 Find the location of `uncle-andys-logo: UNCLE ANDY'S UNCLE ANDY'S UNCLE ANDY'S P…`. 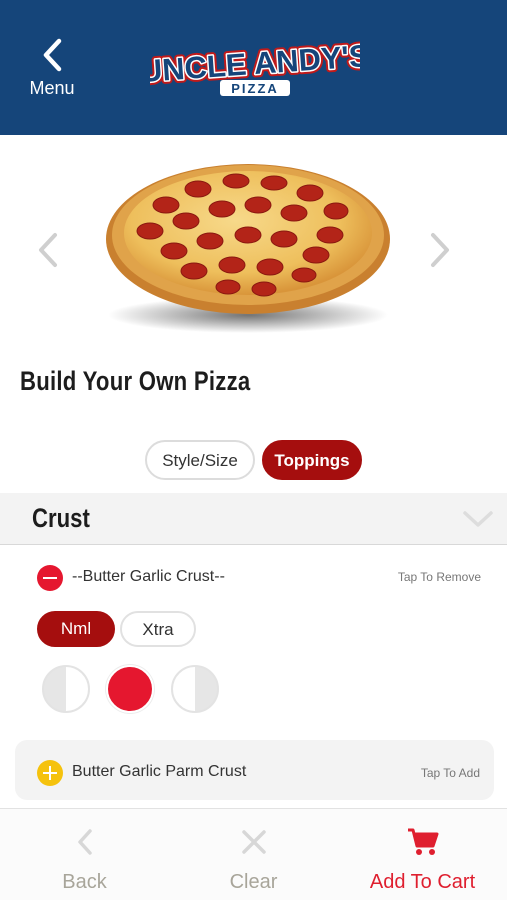

uncle-andys-logo: UNCLE ANDY'S UNCLE ANDY'S UNCLE ANDY'S P… is located at coordinates (255, 65).